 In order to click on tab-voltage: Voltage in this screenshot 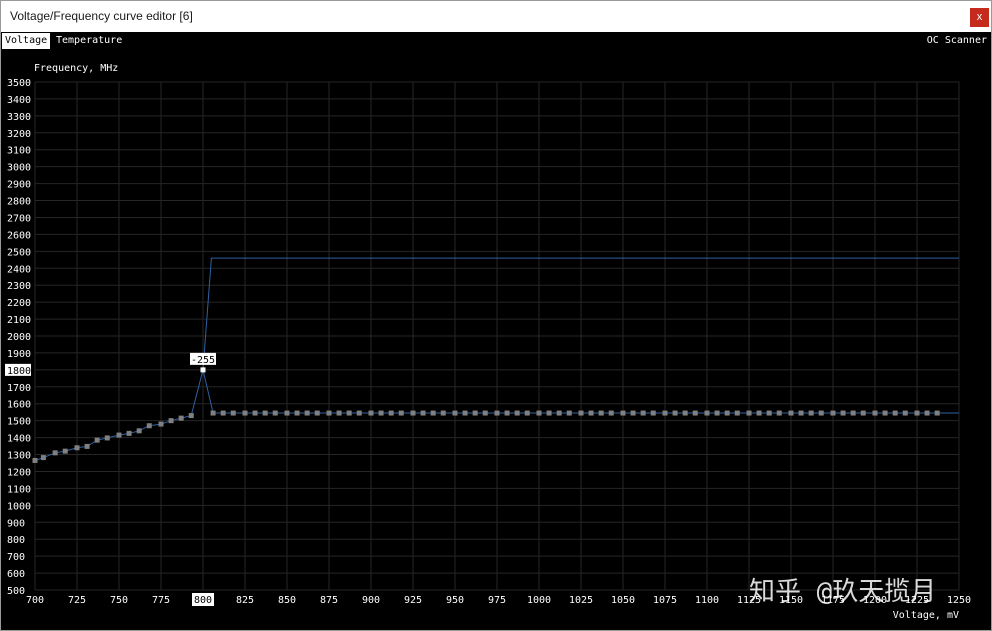, I will do `click(26, 41)`.